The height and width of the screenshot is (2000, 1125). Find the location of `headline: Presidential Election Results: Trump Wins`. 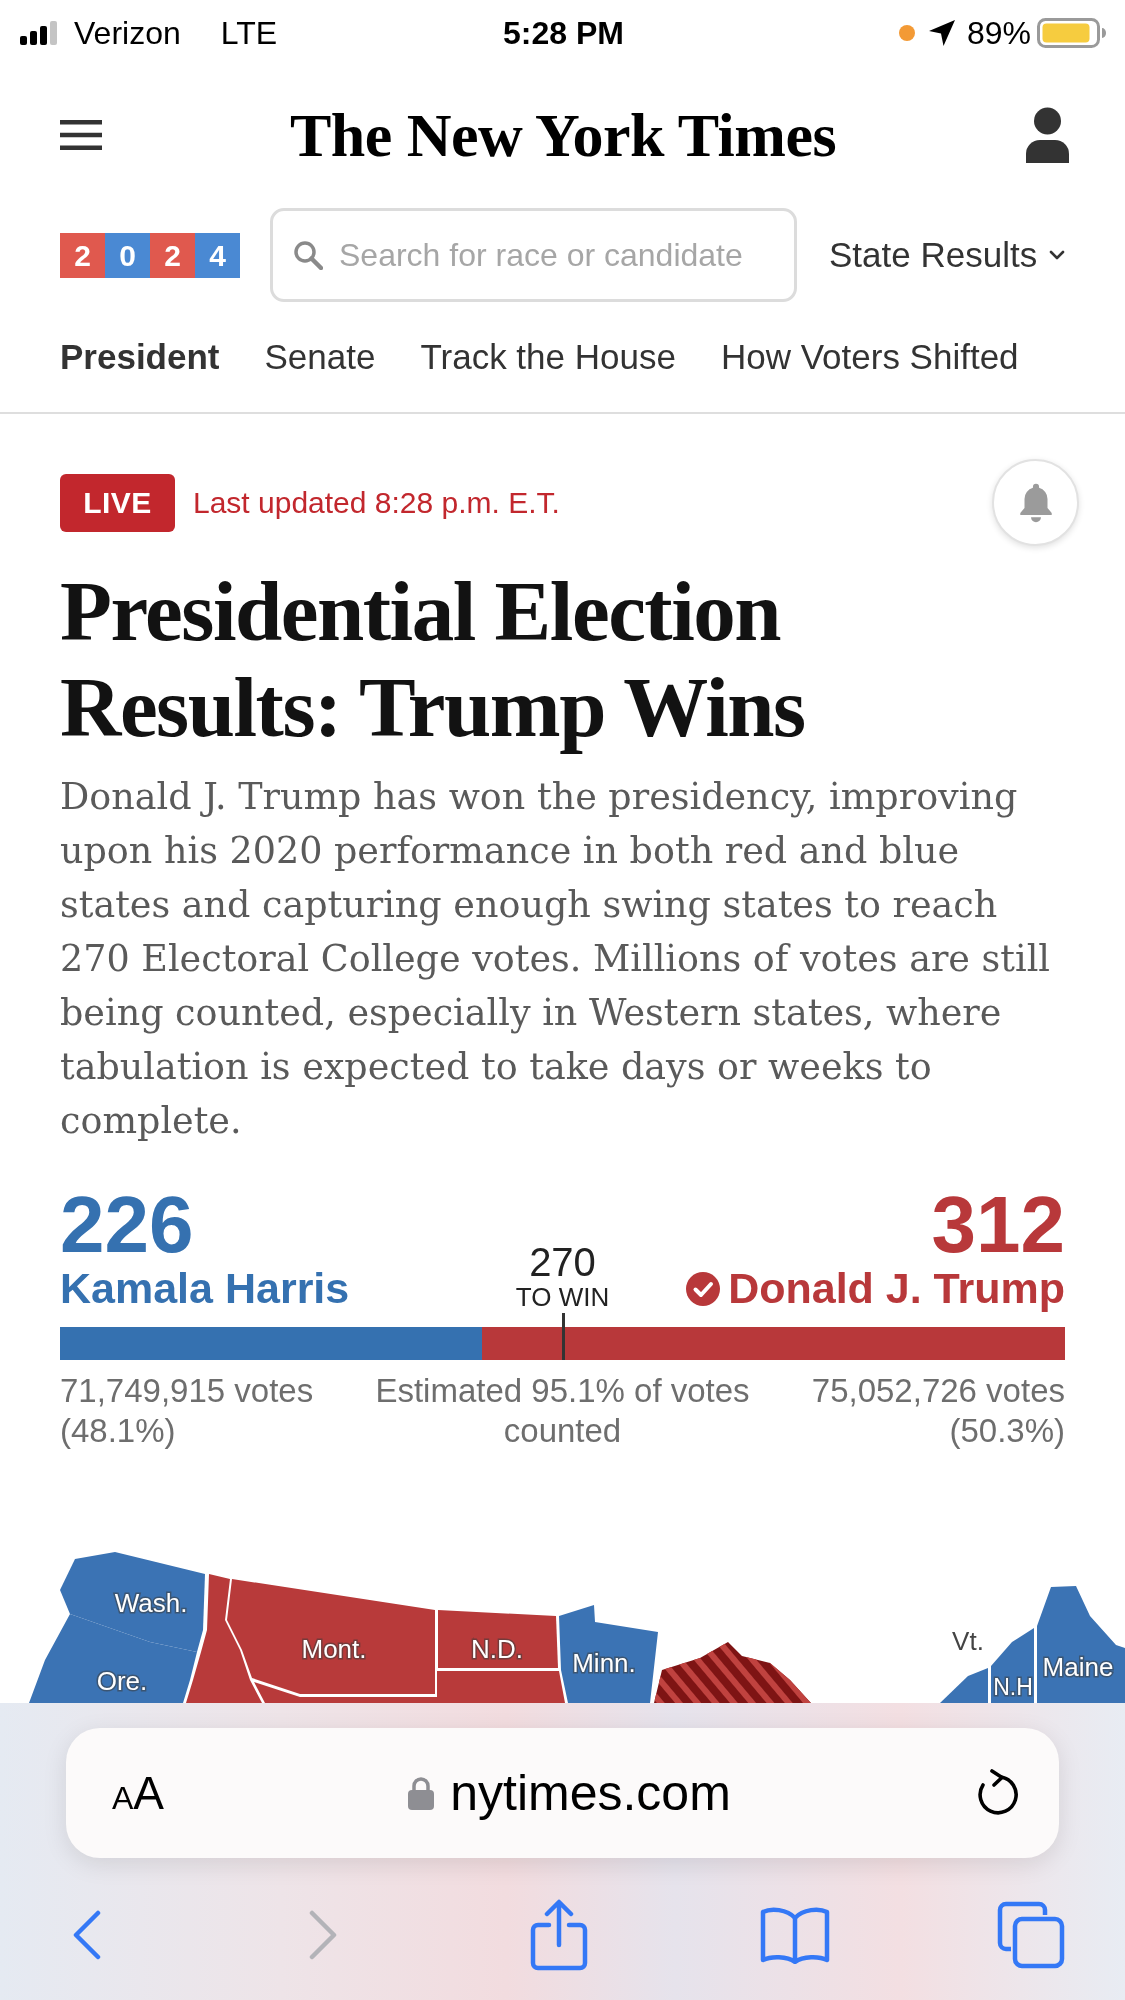

headline: Presidential Election Results: Trump Wins is located at coordinates (433, 659).